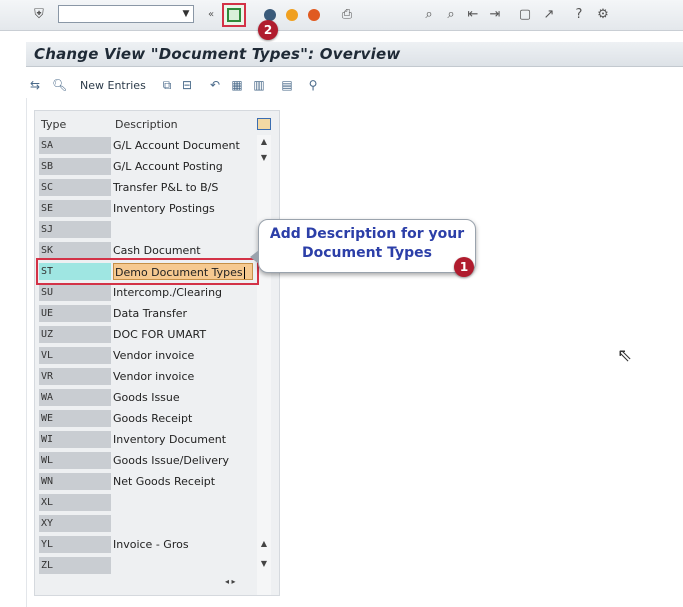 The width and height of the screenshot is (683, 607). I want to click on horizontal-scroll-arrows: ◂ ▸, so click(230, 581).